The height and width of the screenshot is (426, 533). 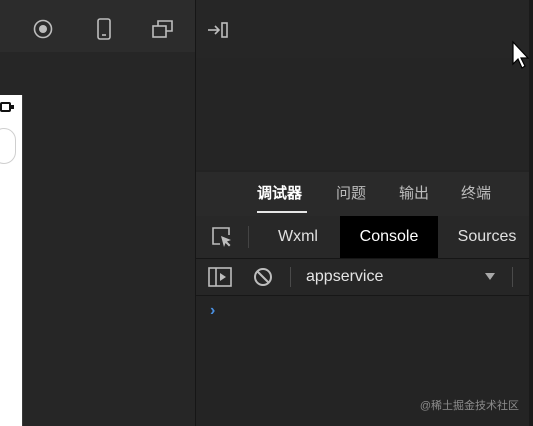 What do you see at coordinates (531, 213) in the screenshot?
I see `window-edge` at bounding box center [531, 213].